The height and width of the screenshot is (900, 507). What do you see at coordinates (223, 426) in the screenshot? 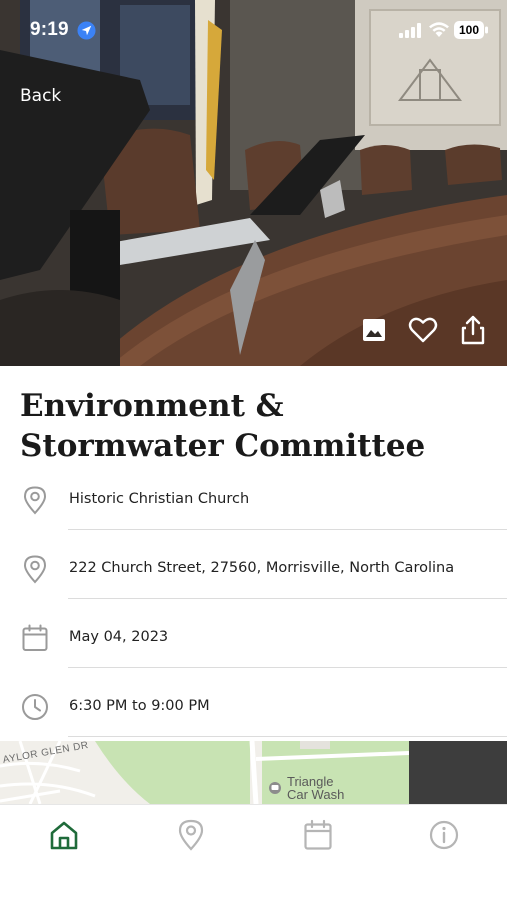
I see `event-title: Environment & Stormwater Committee` at bounding box center [223, 426].